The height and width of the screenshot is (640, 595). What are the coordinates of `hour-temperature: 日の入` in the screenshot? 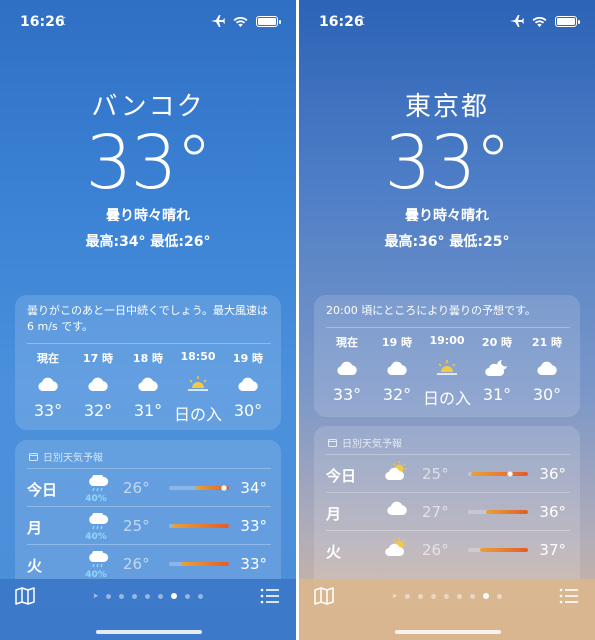 It's located at (447, 398).